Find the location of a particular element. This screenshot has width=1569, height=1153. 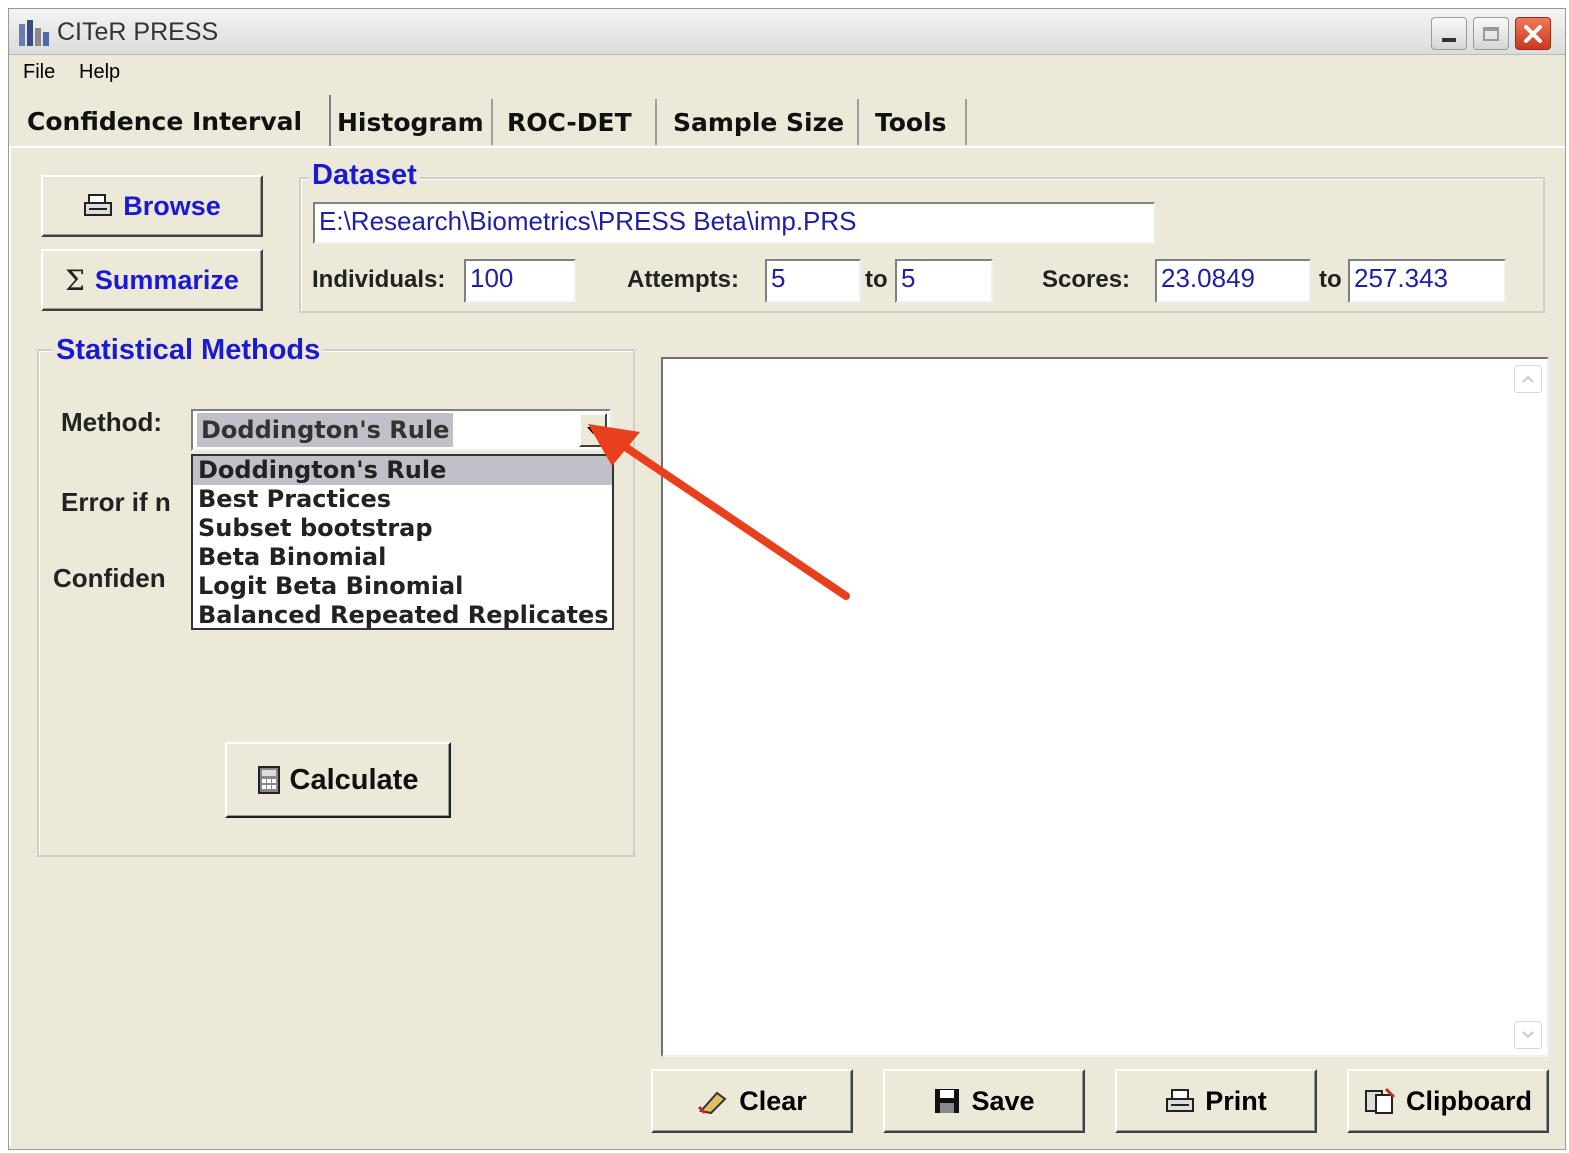

summarize-button: Σ Summarize is located at coordinates (152, 280).